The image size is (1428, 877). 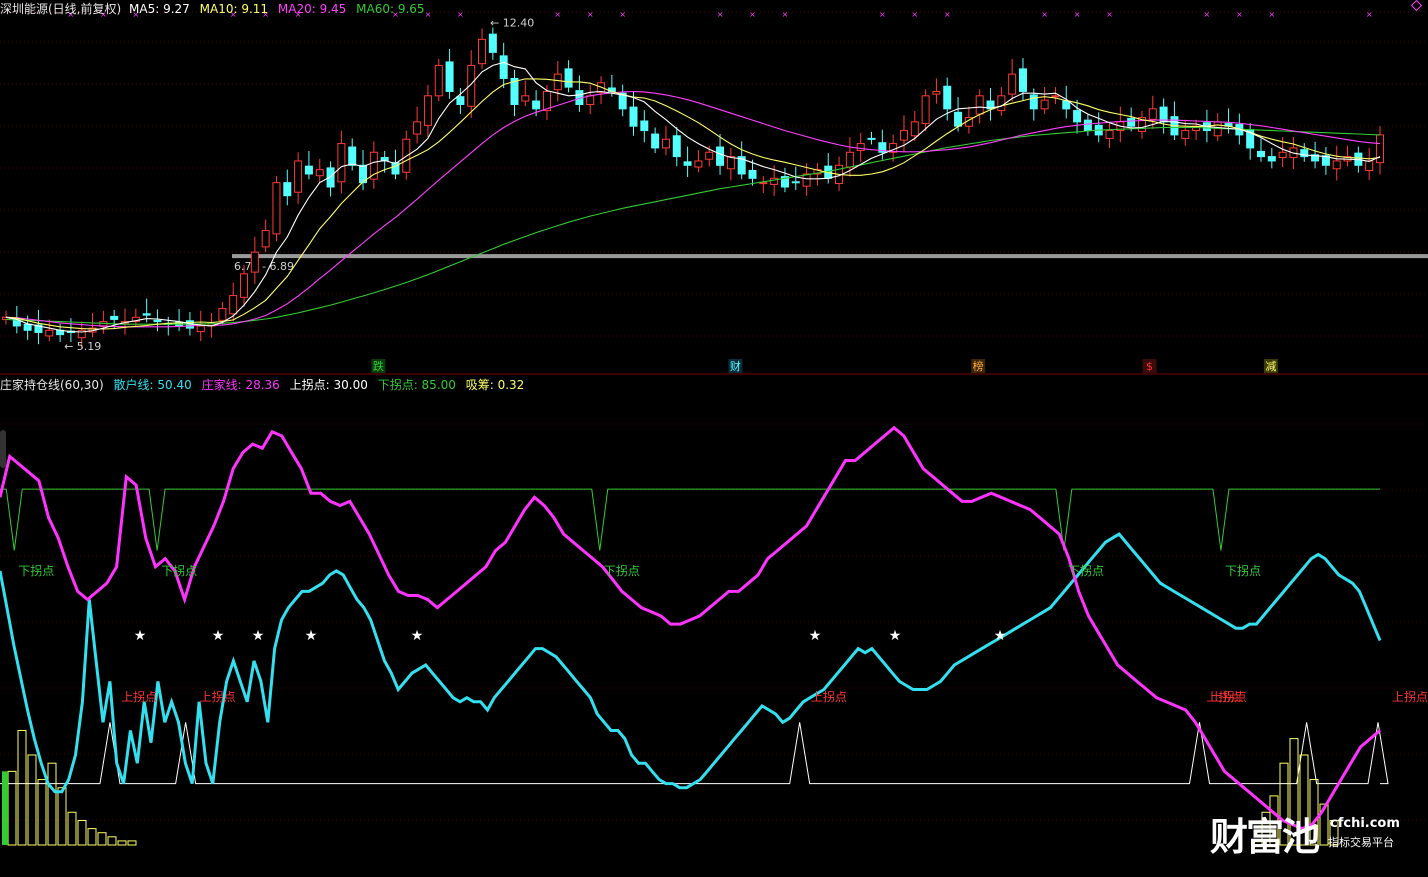 I want to click on ma20-readout: MA20: 9.45, so click(x=312, y=9).